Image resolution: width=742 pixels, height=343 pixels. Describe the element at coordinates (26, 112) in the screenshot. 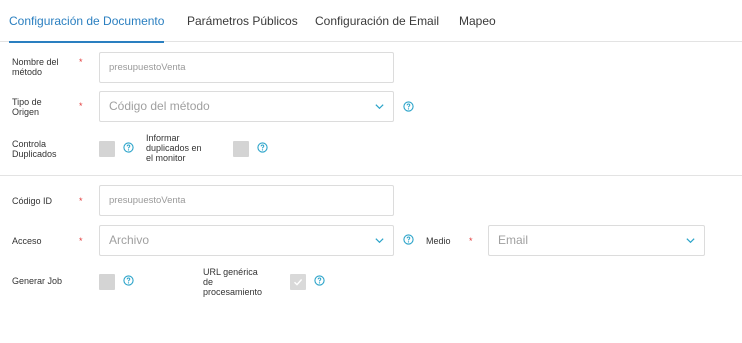

I see `tipo-origen-label-line2: Origen` at that location.